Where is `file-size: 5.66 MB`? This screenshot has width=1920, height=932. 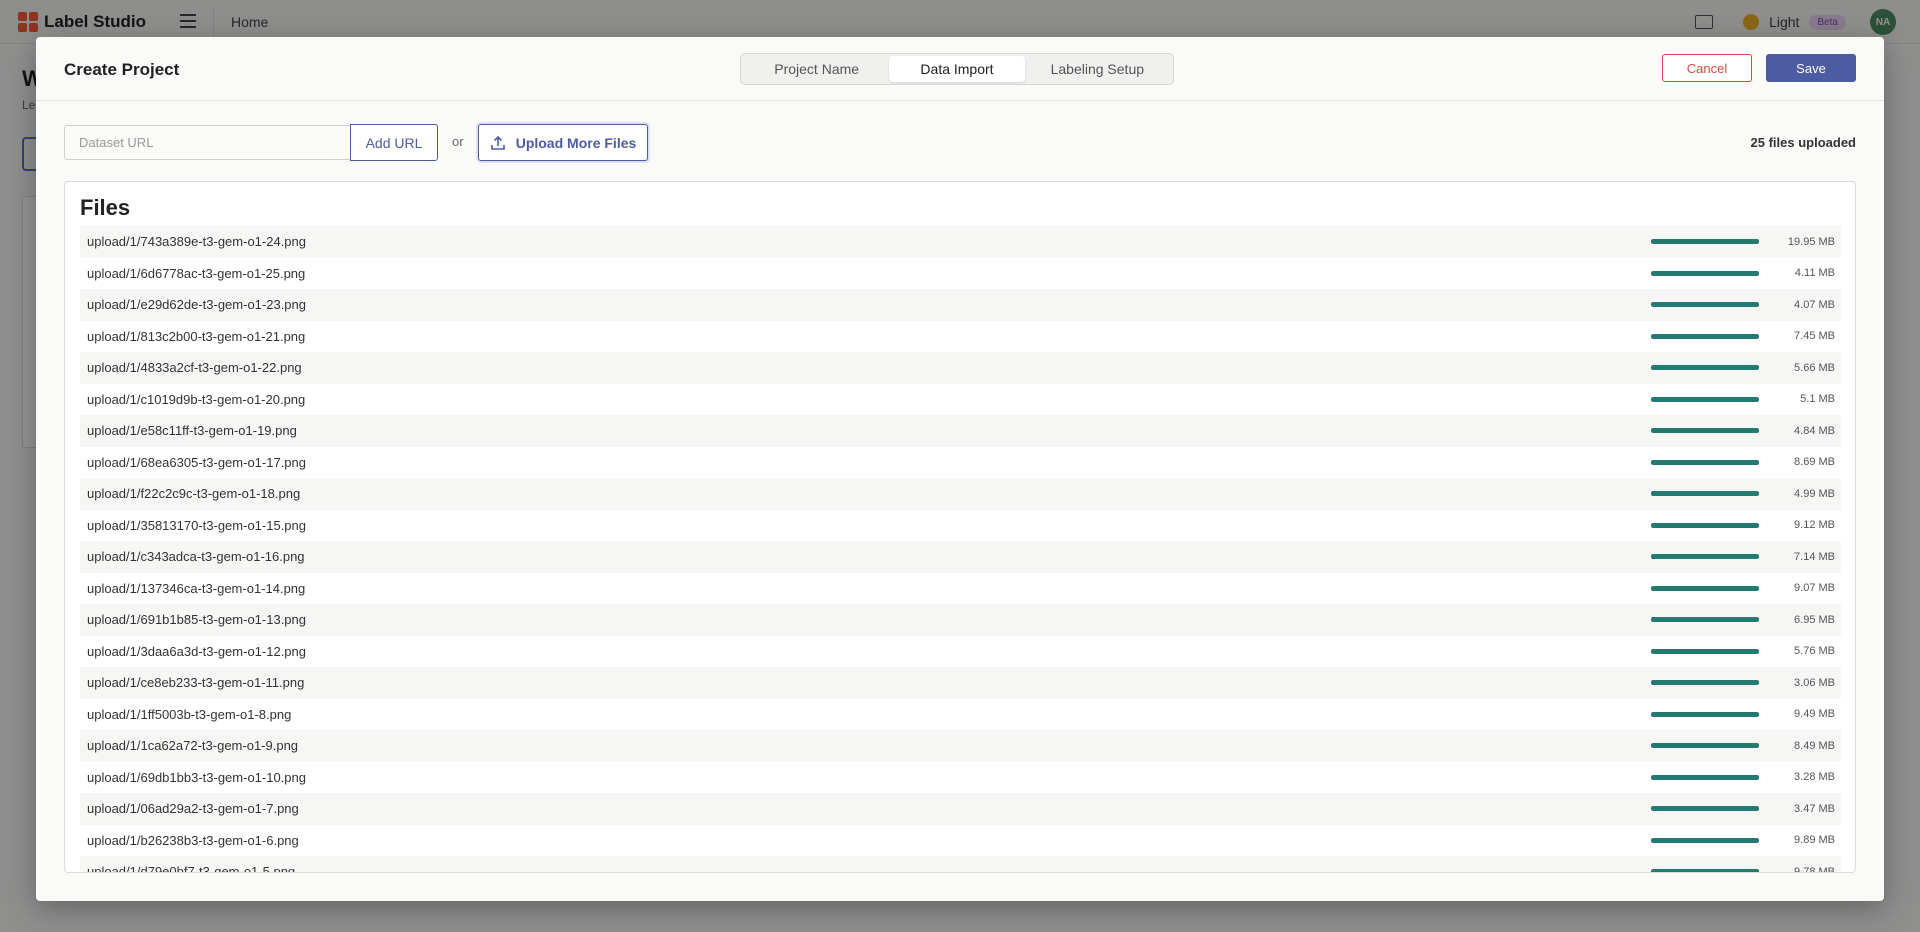 file-size: 5.66 MB is located at coordinates (1814, 367).